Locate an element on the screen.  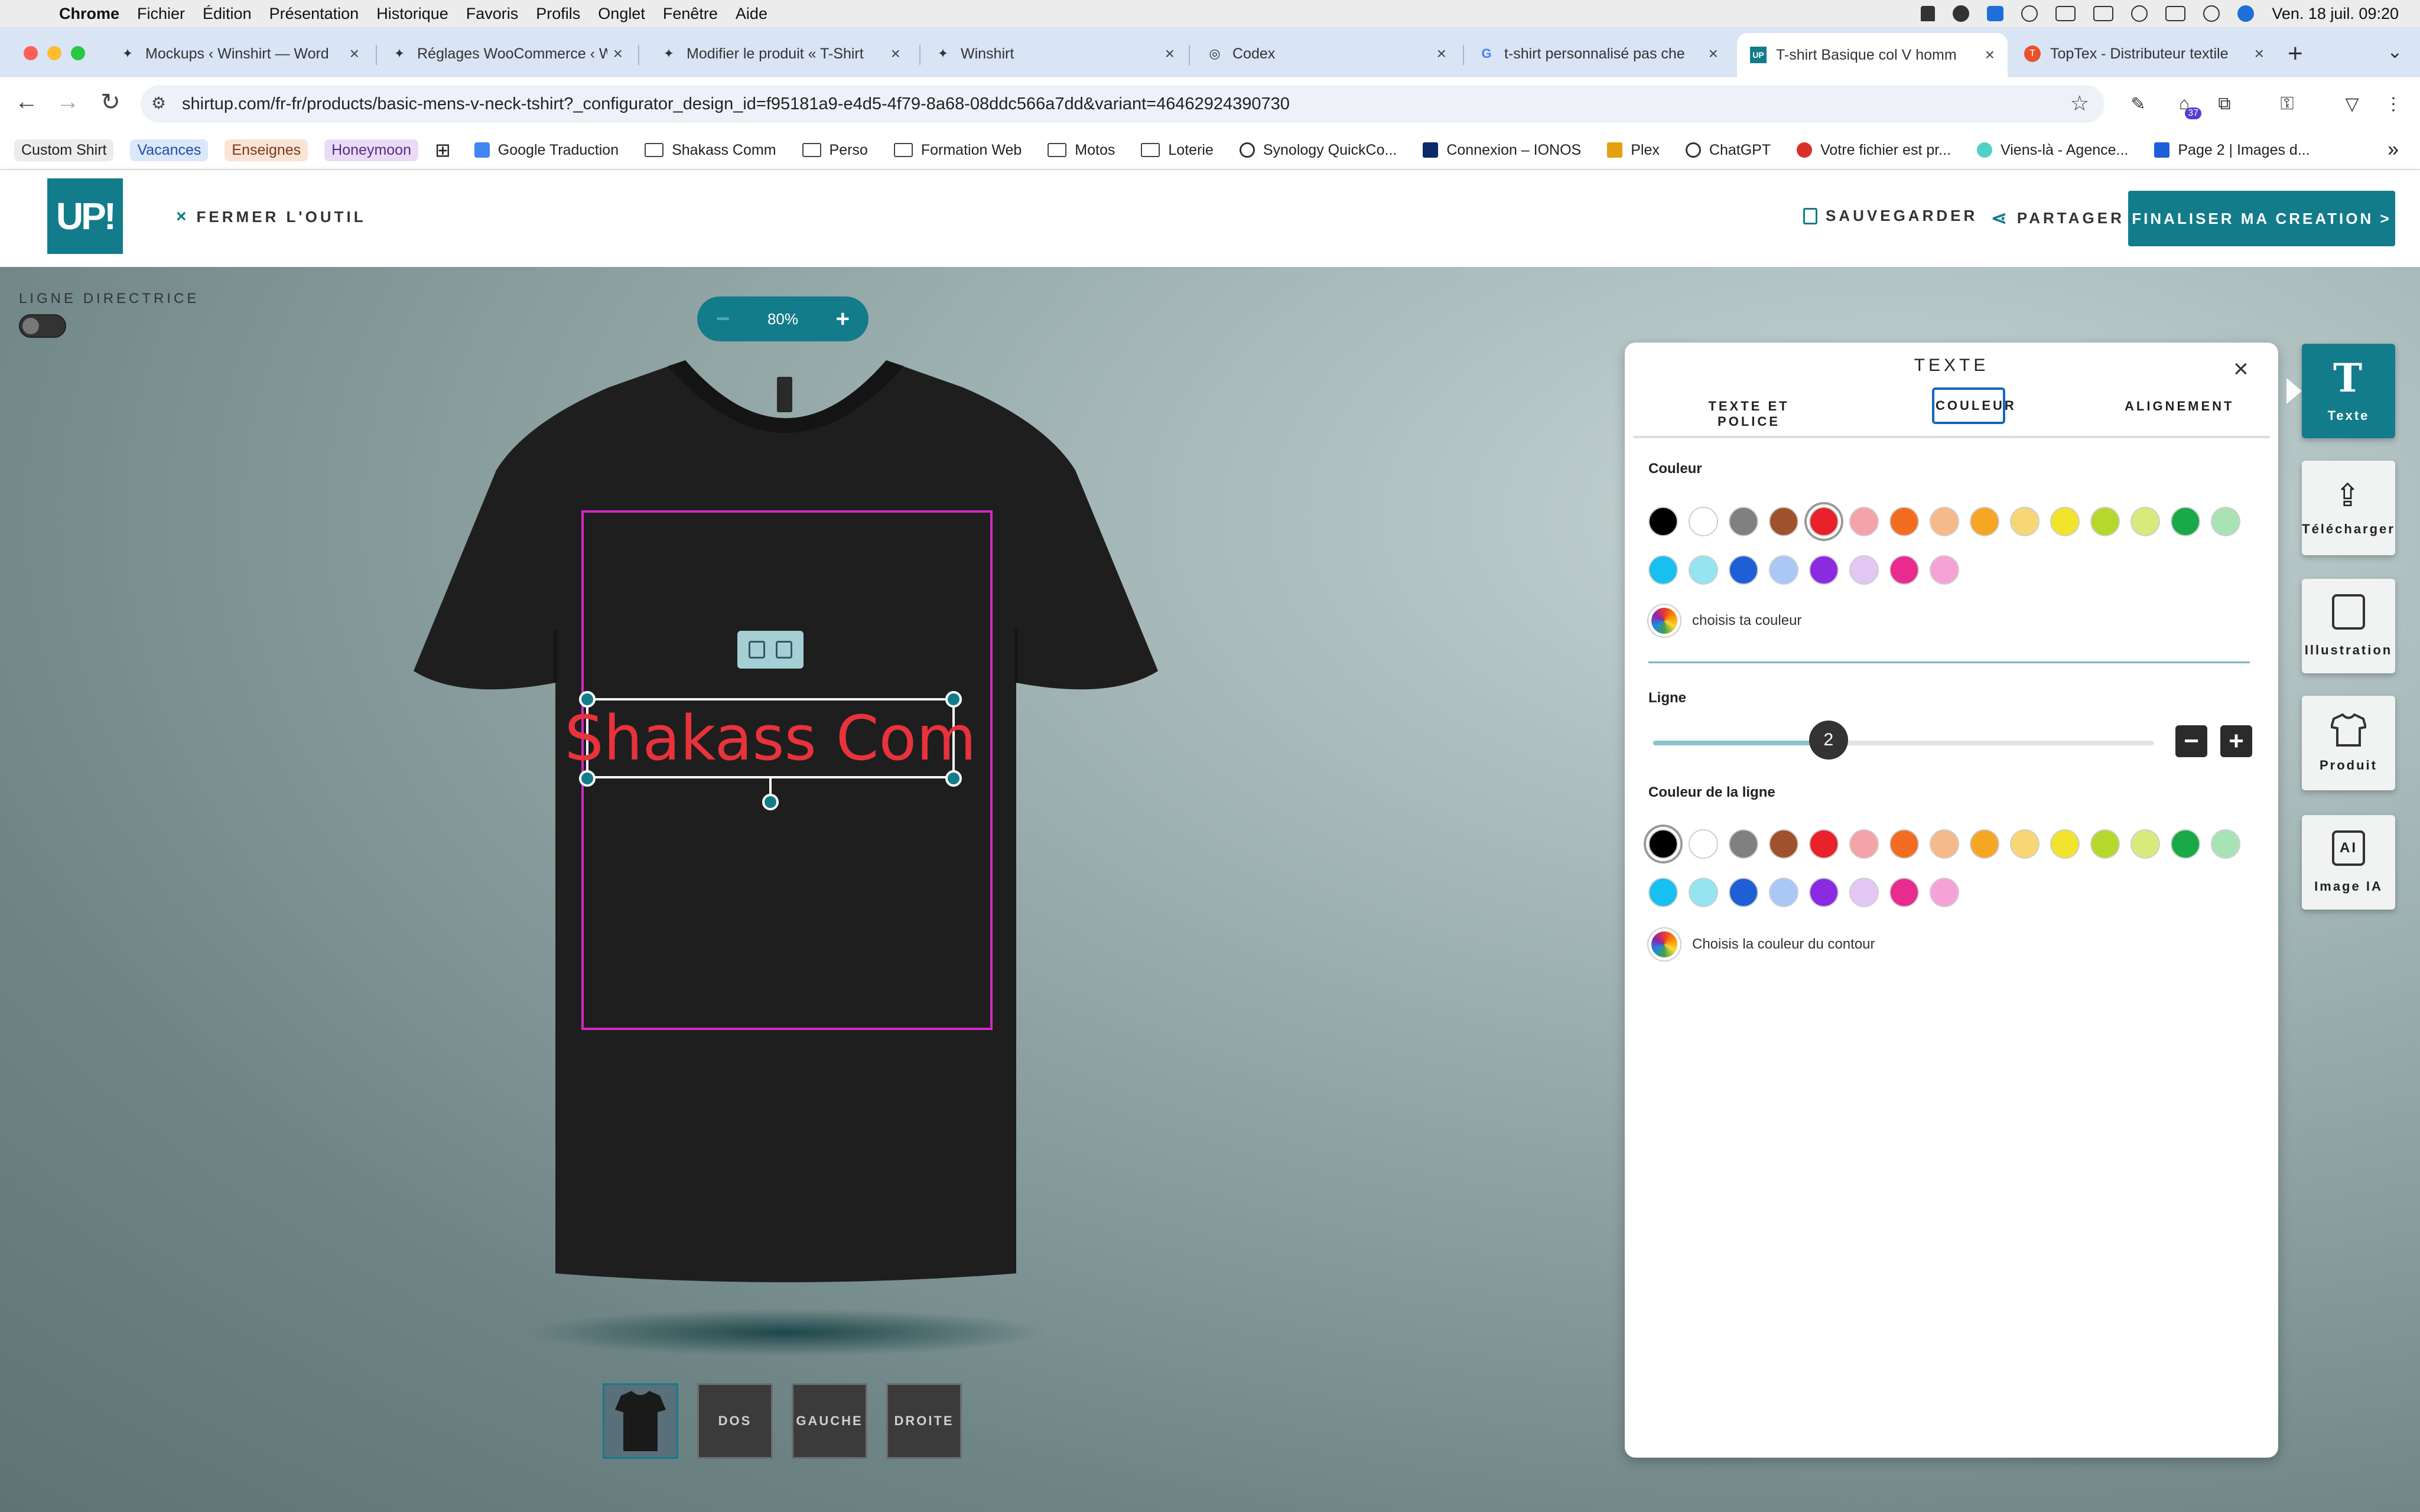
save-button: SAUVEGARDER is located at coordinates (1890, 216).